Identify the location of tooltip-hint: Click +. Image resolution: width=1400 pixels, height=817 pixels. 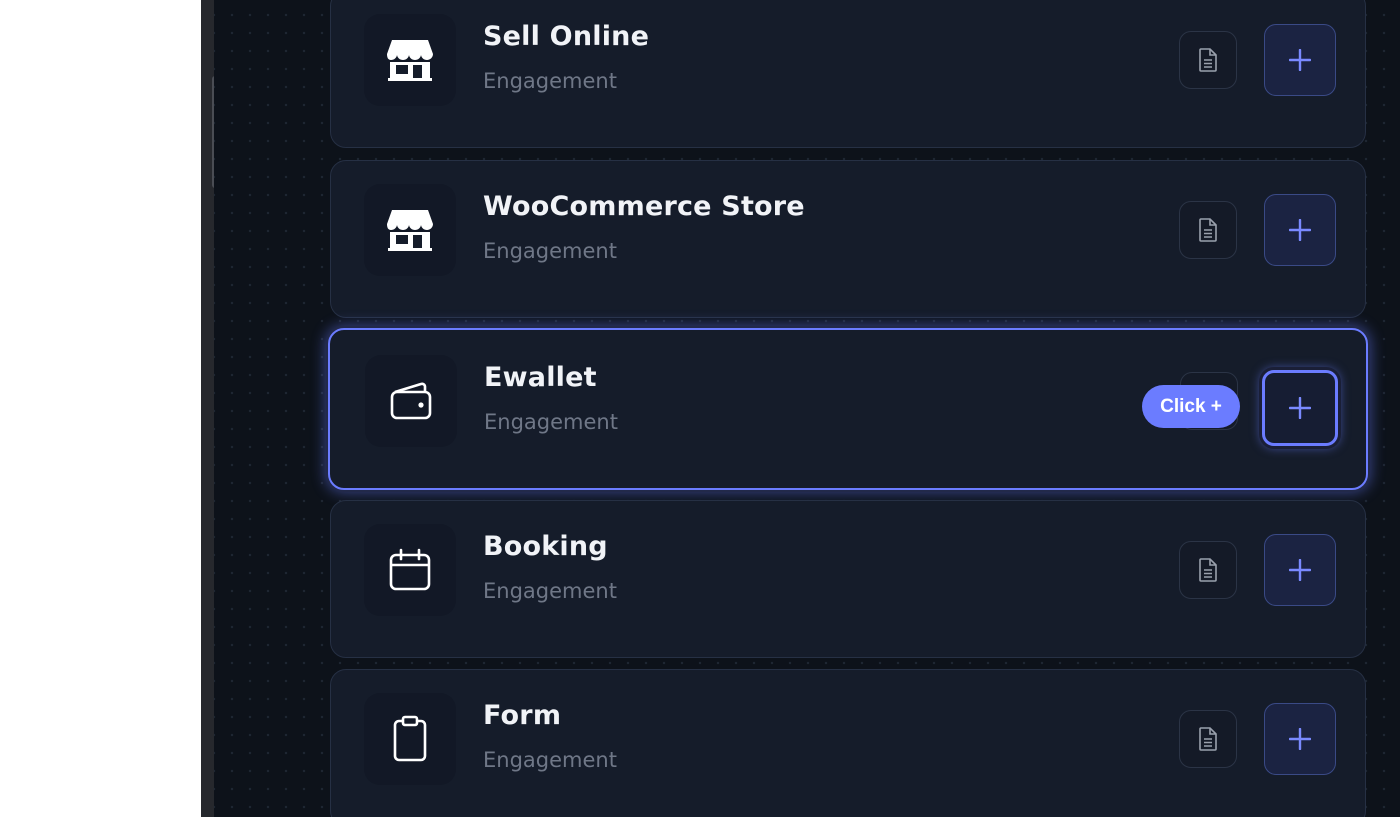
(1191, 406).